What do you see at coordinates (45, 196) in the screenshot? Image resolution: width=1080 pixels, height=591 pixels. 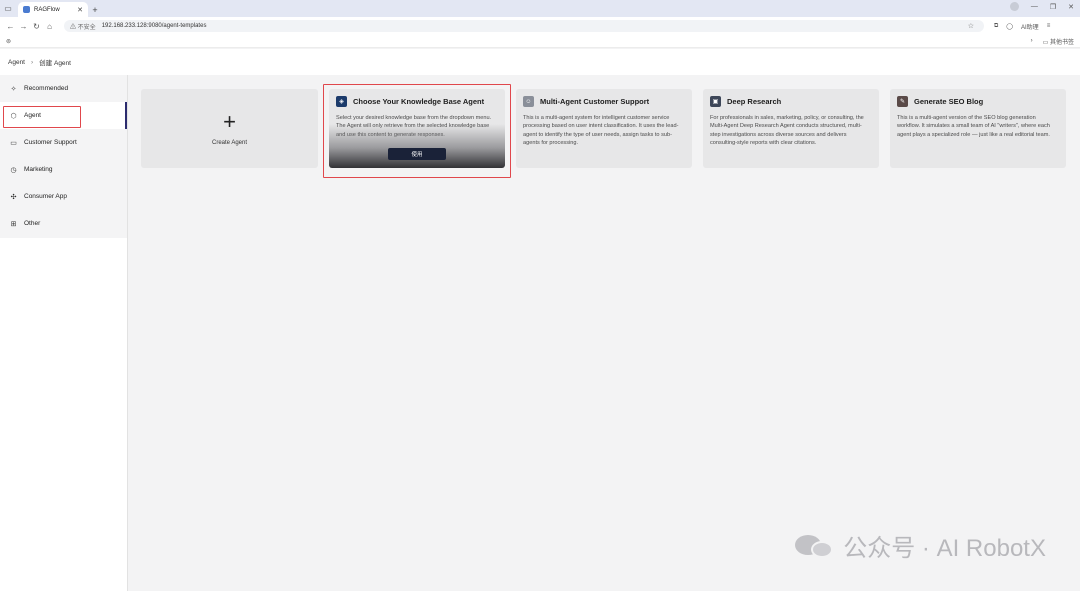 I see `sidebar-item-label: Consumer App` at bounding box center [45, 196].